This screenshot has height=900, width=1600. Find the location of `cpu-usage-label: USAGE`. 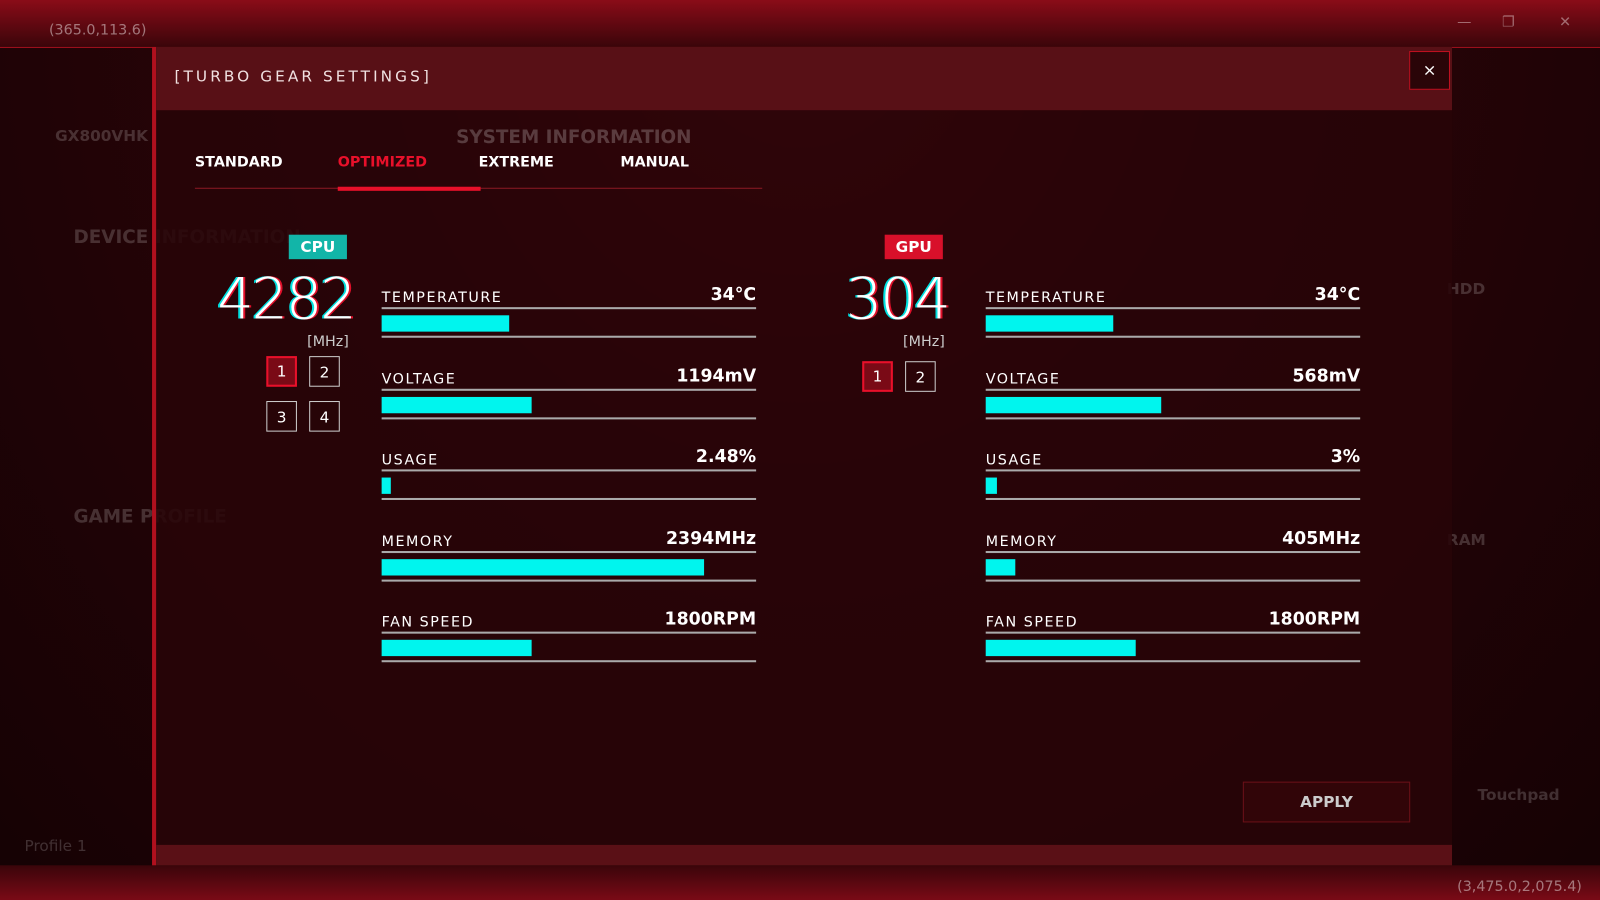

cpu-usage-label: USAGE is located at coordinates (410, 460).